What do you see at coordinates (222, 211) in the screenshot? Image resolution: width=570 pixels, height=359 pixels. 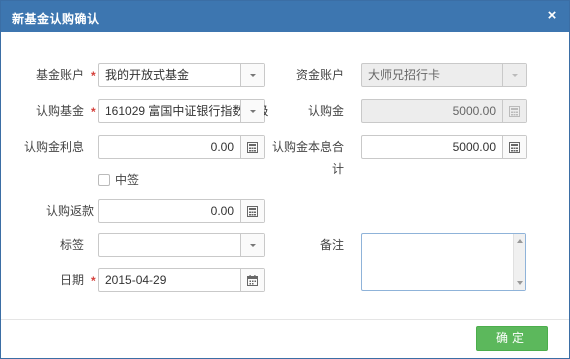 I see `refund-value: 0.00` at bounding box center [222, 211].